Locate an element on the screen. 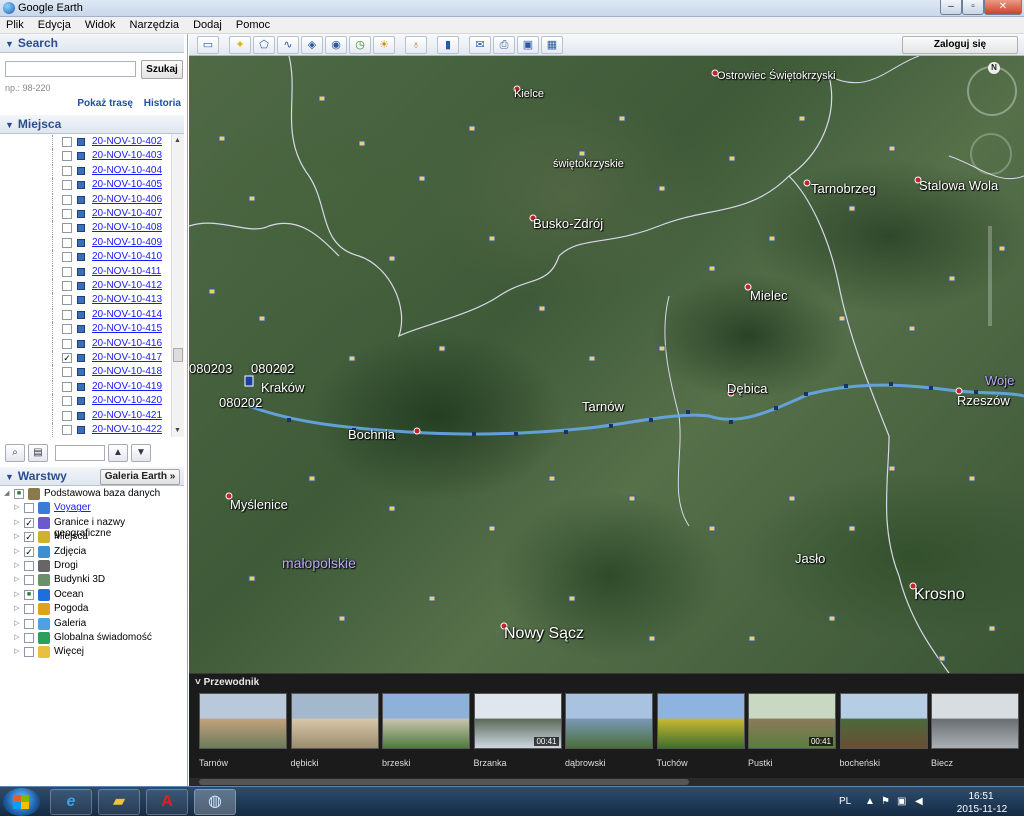  compass-control: N is located at coordinates (992, 89).